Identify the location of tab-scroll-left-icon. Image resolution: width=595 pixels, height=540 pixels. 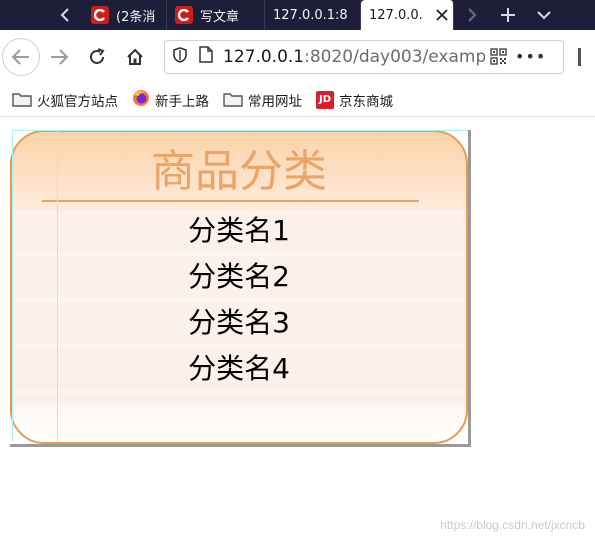
(65, 15).